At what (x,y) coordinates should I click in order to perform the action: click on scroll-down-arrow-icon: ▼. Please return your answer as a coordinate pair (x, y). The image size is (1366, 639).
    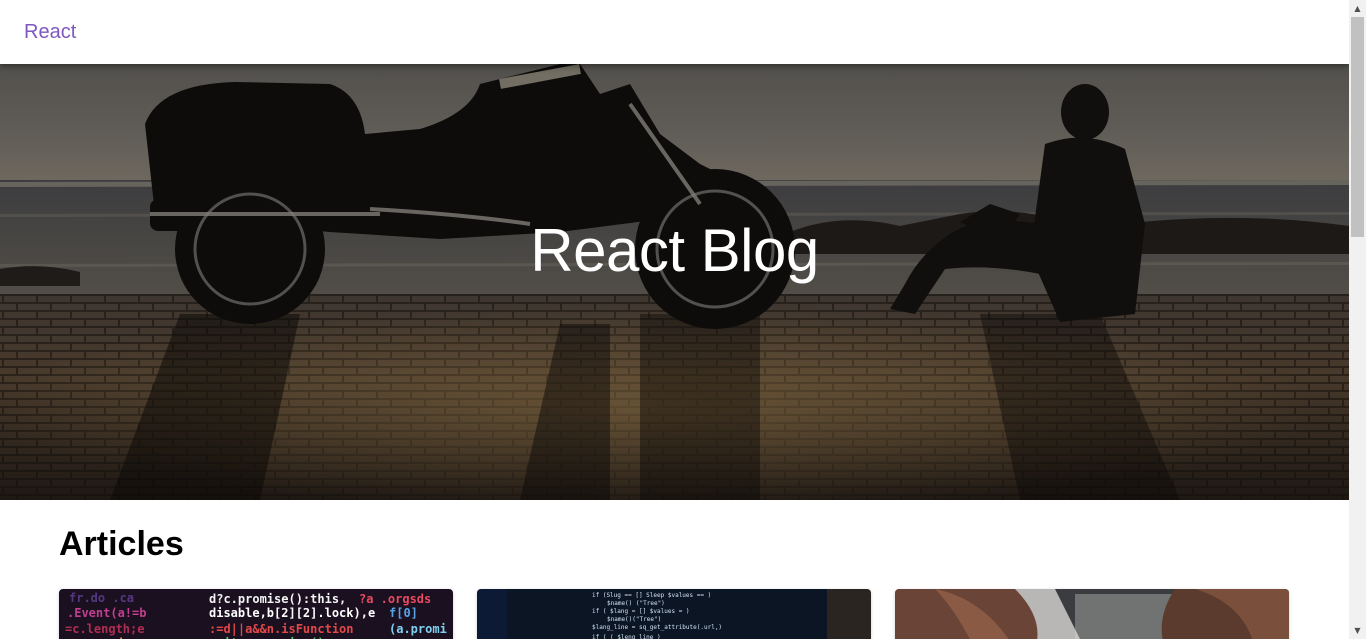
    Looking at the image, I should click on (1357, 630).